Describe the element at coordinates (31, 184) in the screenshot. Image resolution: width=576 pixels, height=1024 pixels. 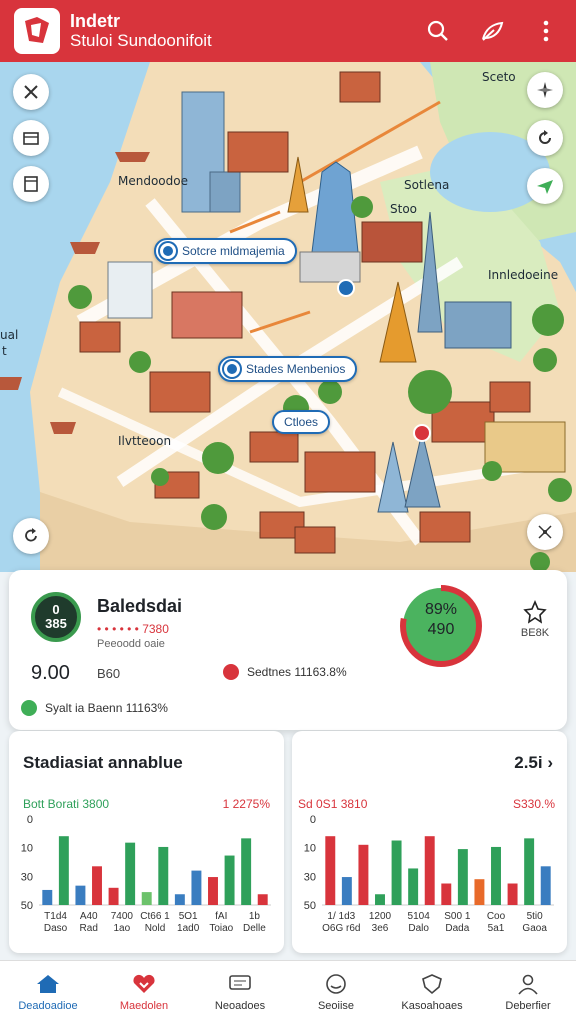
I see `bookmark-button` at that location.